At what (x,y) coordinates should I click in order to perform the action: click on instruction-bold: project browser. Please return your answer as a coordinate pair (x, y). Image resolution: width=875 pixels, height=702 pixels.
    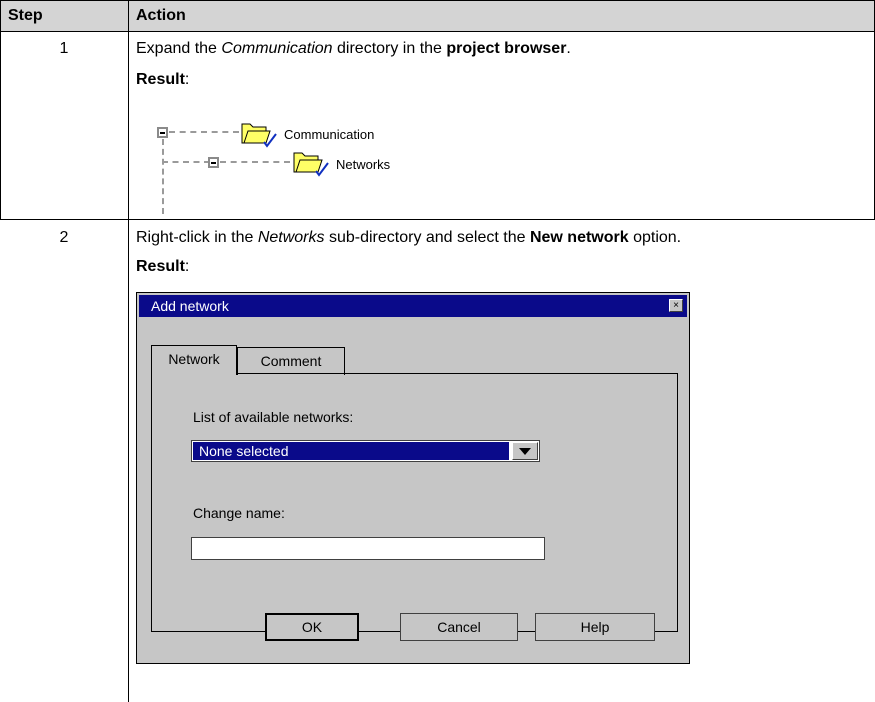
    Looking at the image, I should click on (506, 48).